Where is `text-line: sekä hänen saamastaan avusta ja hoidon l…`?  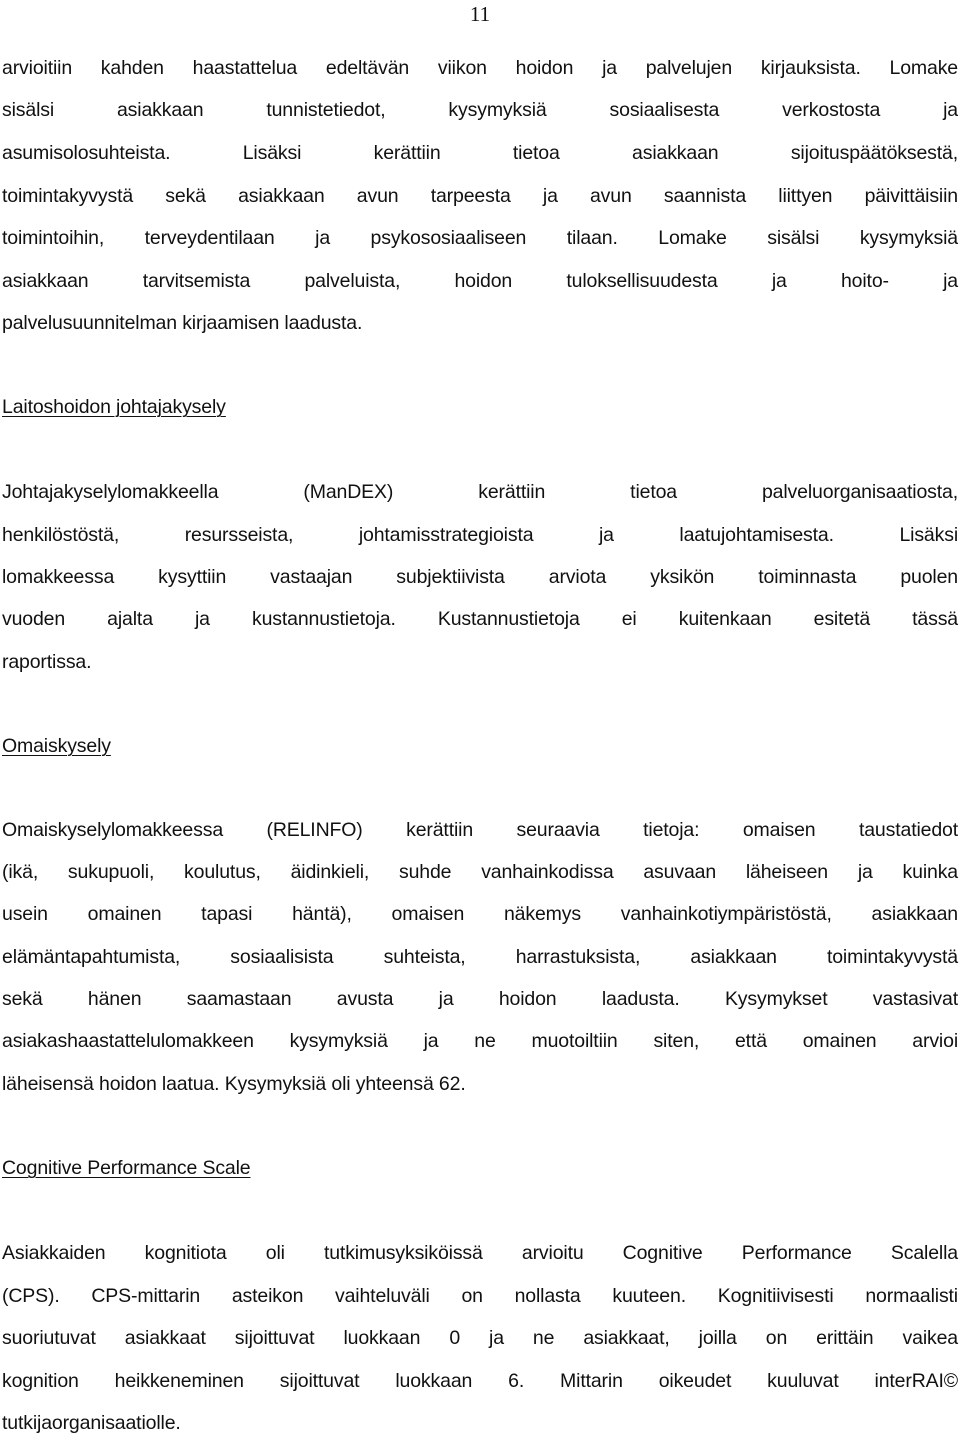
text-line: sekä hänen saamastaan avusta ja hoidon l… is located at coordinates (480, 999).